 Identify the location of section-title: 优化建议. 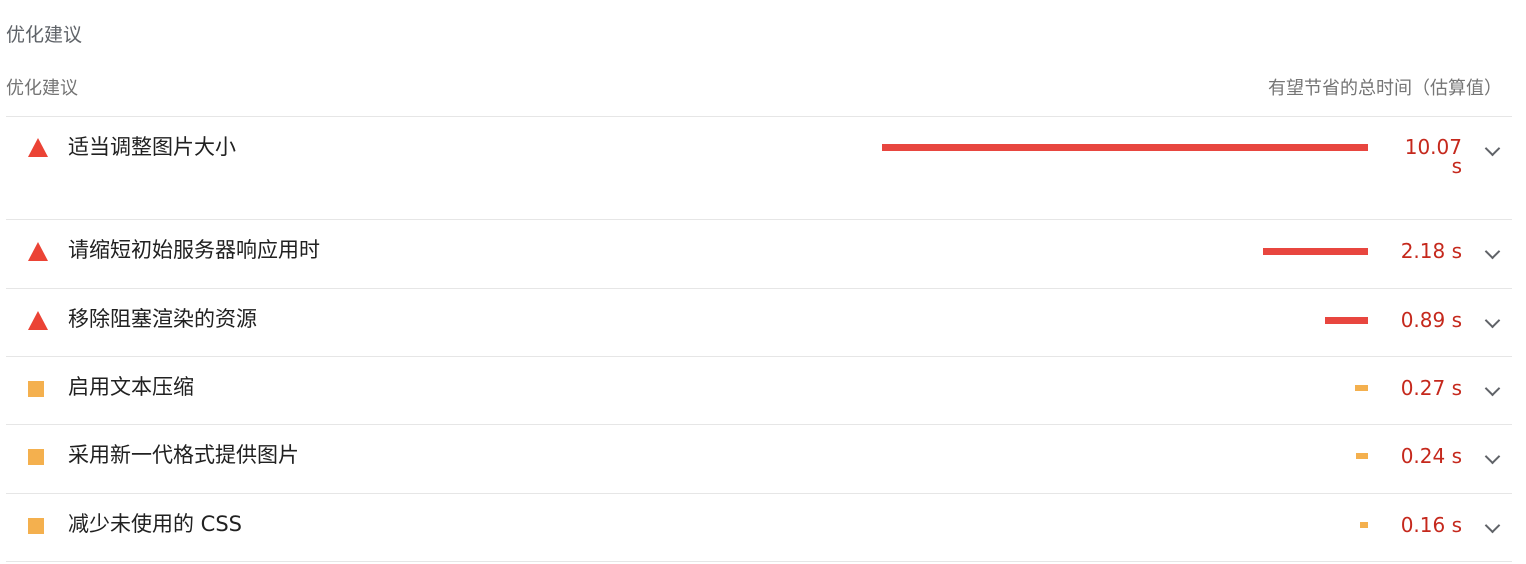
(44, 35).